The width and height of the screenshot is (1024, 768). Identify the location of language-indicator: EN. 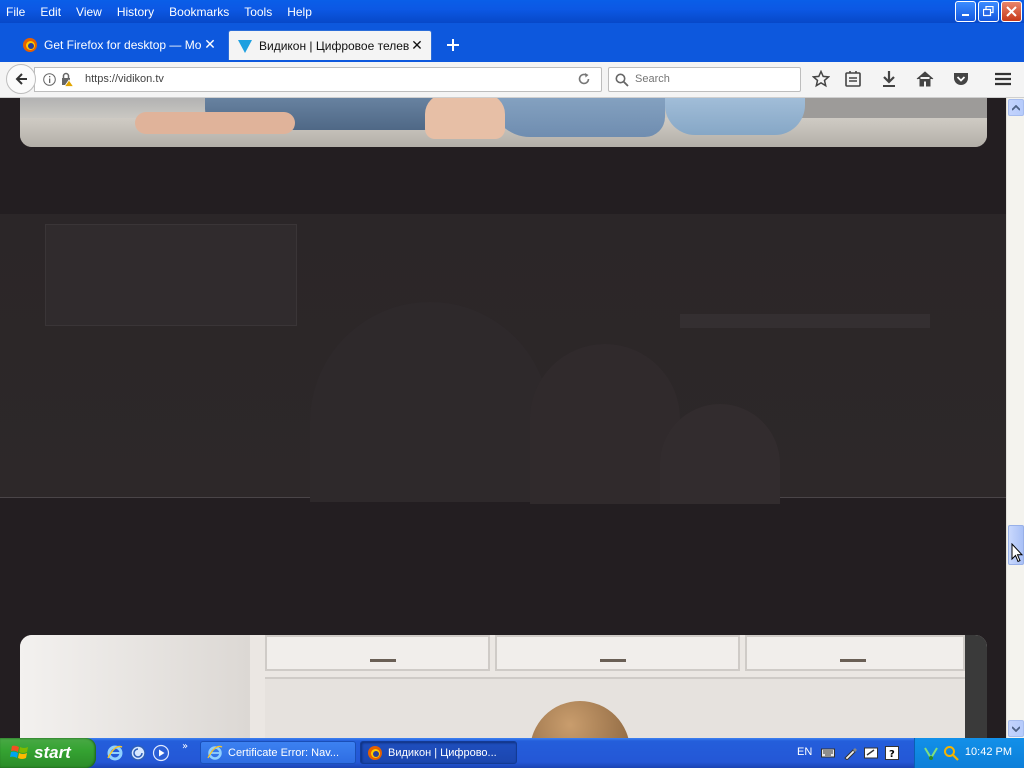
(804, 752).